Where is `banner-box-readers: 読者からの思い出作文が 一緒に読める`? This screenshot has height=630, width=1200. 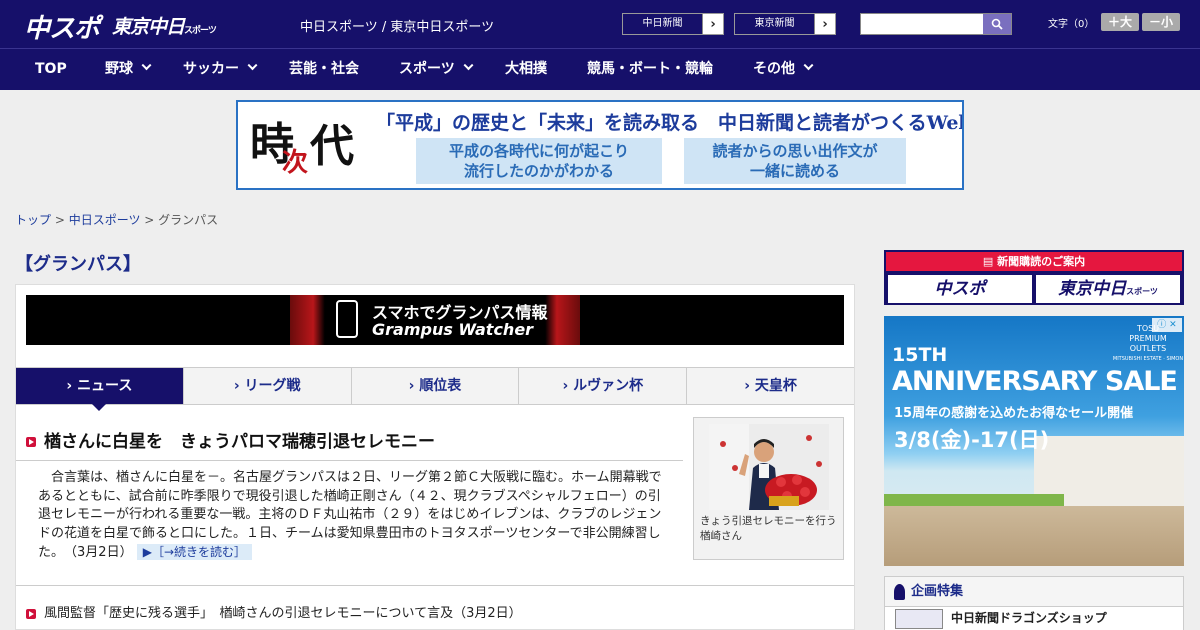
banner-box-readers: 読者からの思い出作文が 一緒に読める is located at coordinates (795, 161).